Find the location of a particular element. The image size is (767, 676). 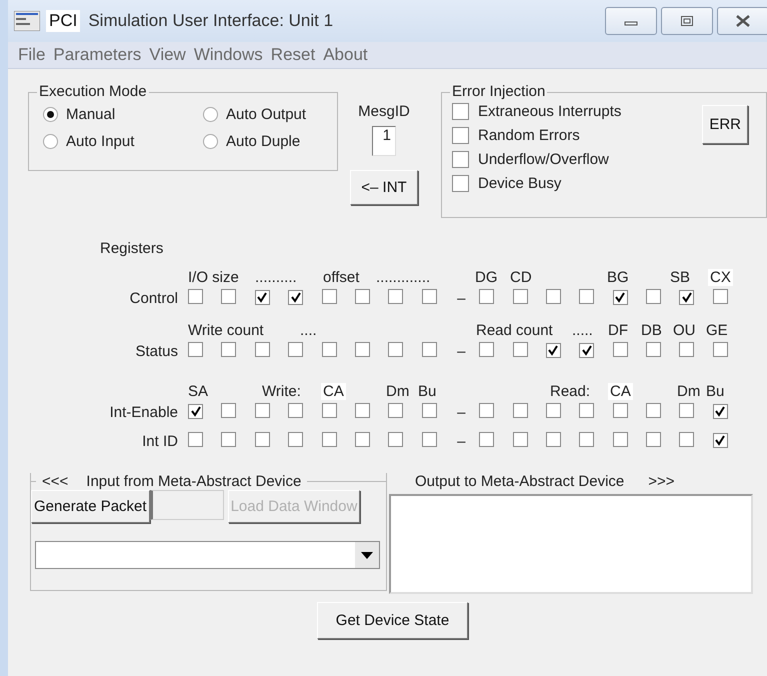

bit-label: BG is located at coordinates (618, 277).